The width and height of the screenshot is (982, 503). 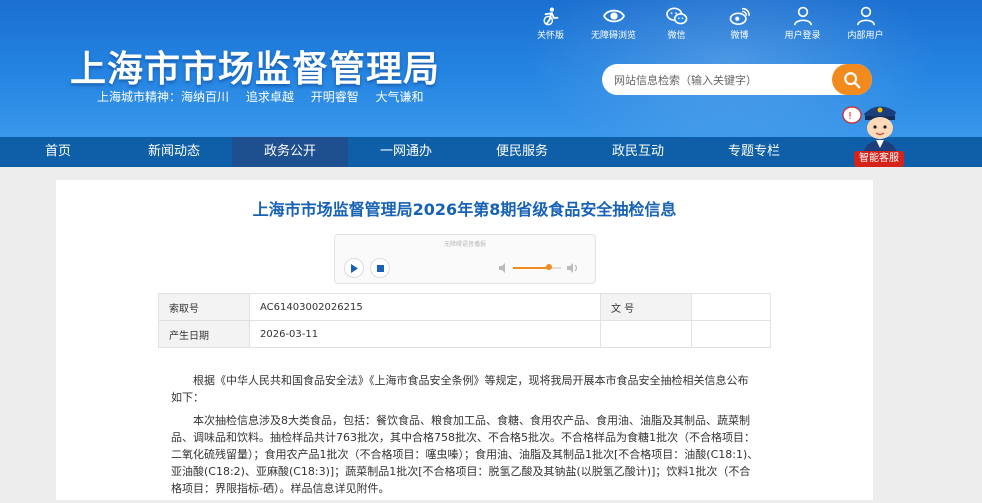 What do you see at coordinates (290, 152) in the screenshot?
I see `nav-government-affairs: 政务公开` at bounding box center [290, 152].